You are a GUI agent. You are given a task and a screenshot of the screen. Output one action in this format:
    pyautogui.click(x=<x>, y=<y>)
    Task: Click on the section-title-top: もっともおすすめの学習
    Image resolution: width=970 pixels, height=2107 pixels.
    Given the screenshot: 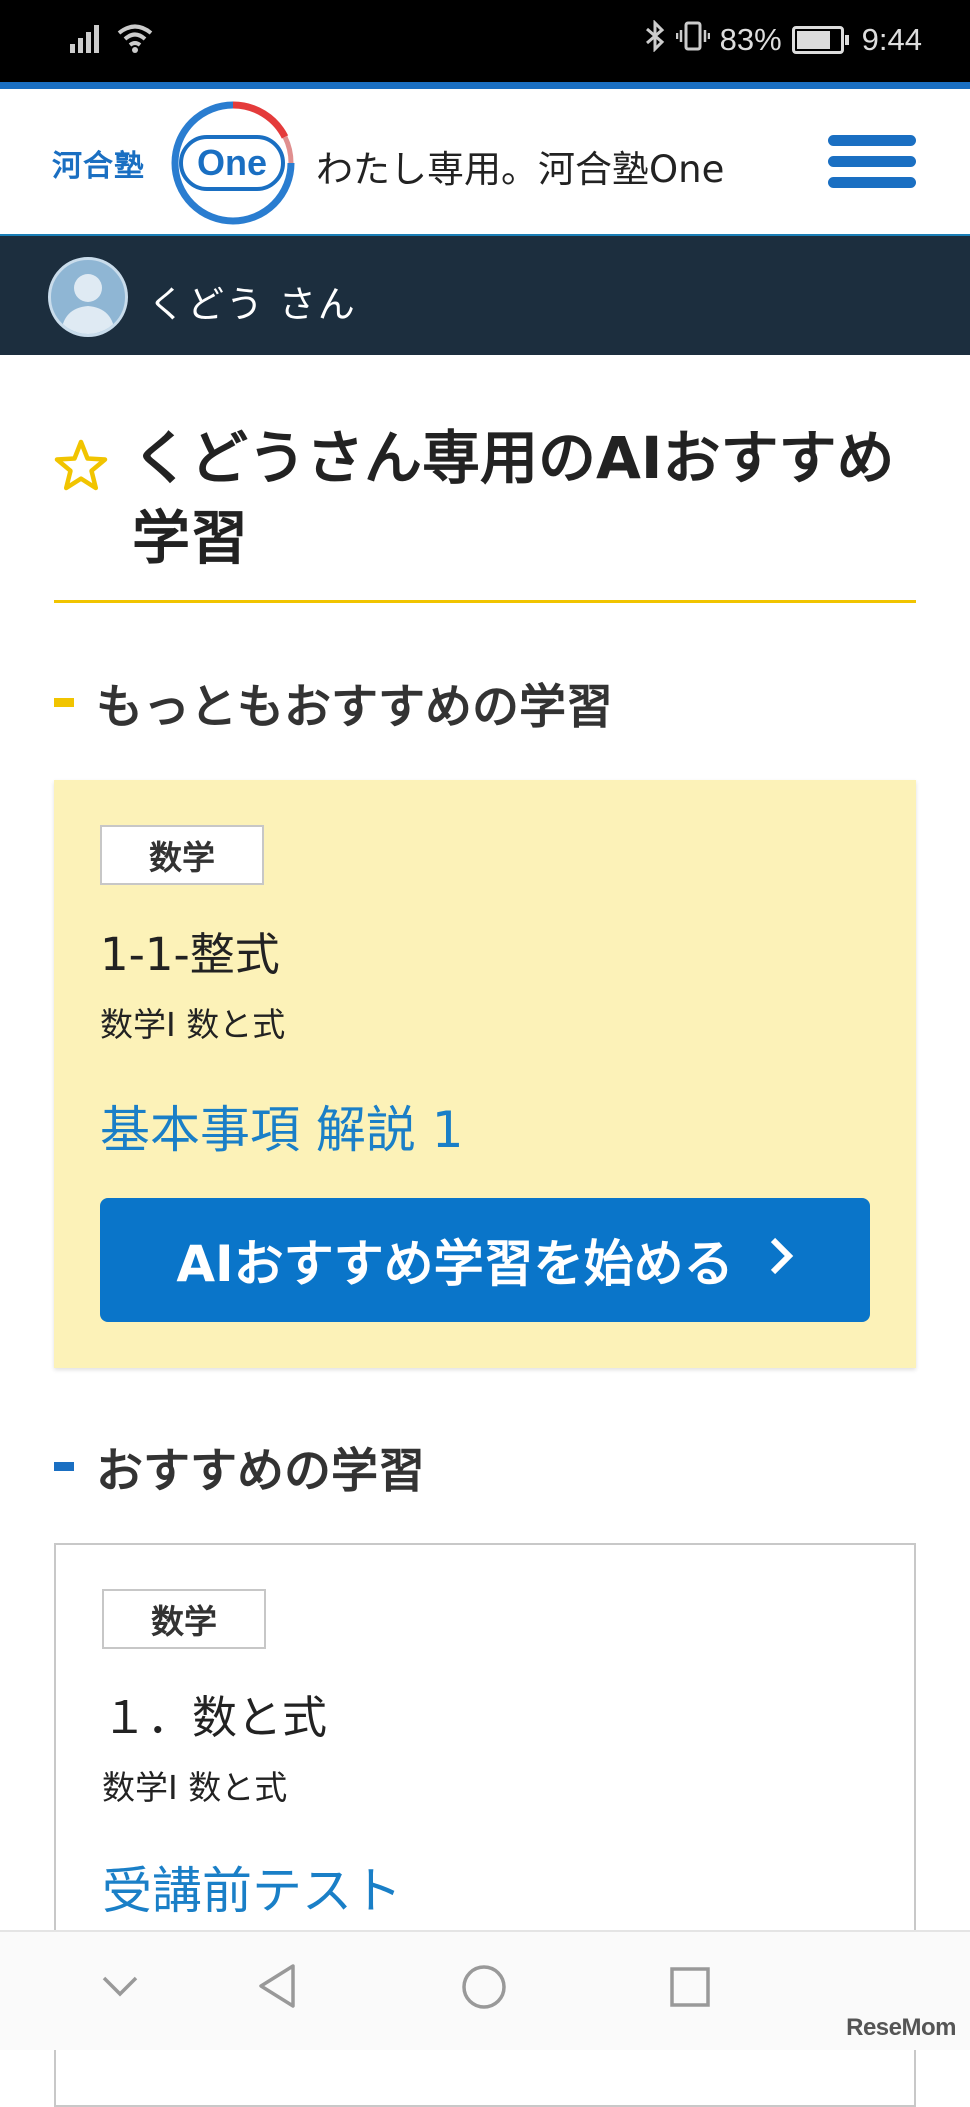 What is the action you would take?
    pyautogui.click(x=333, y=702)
    